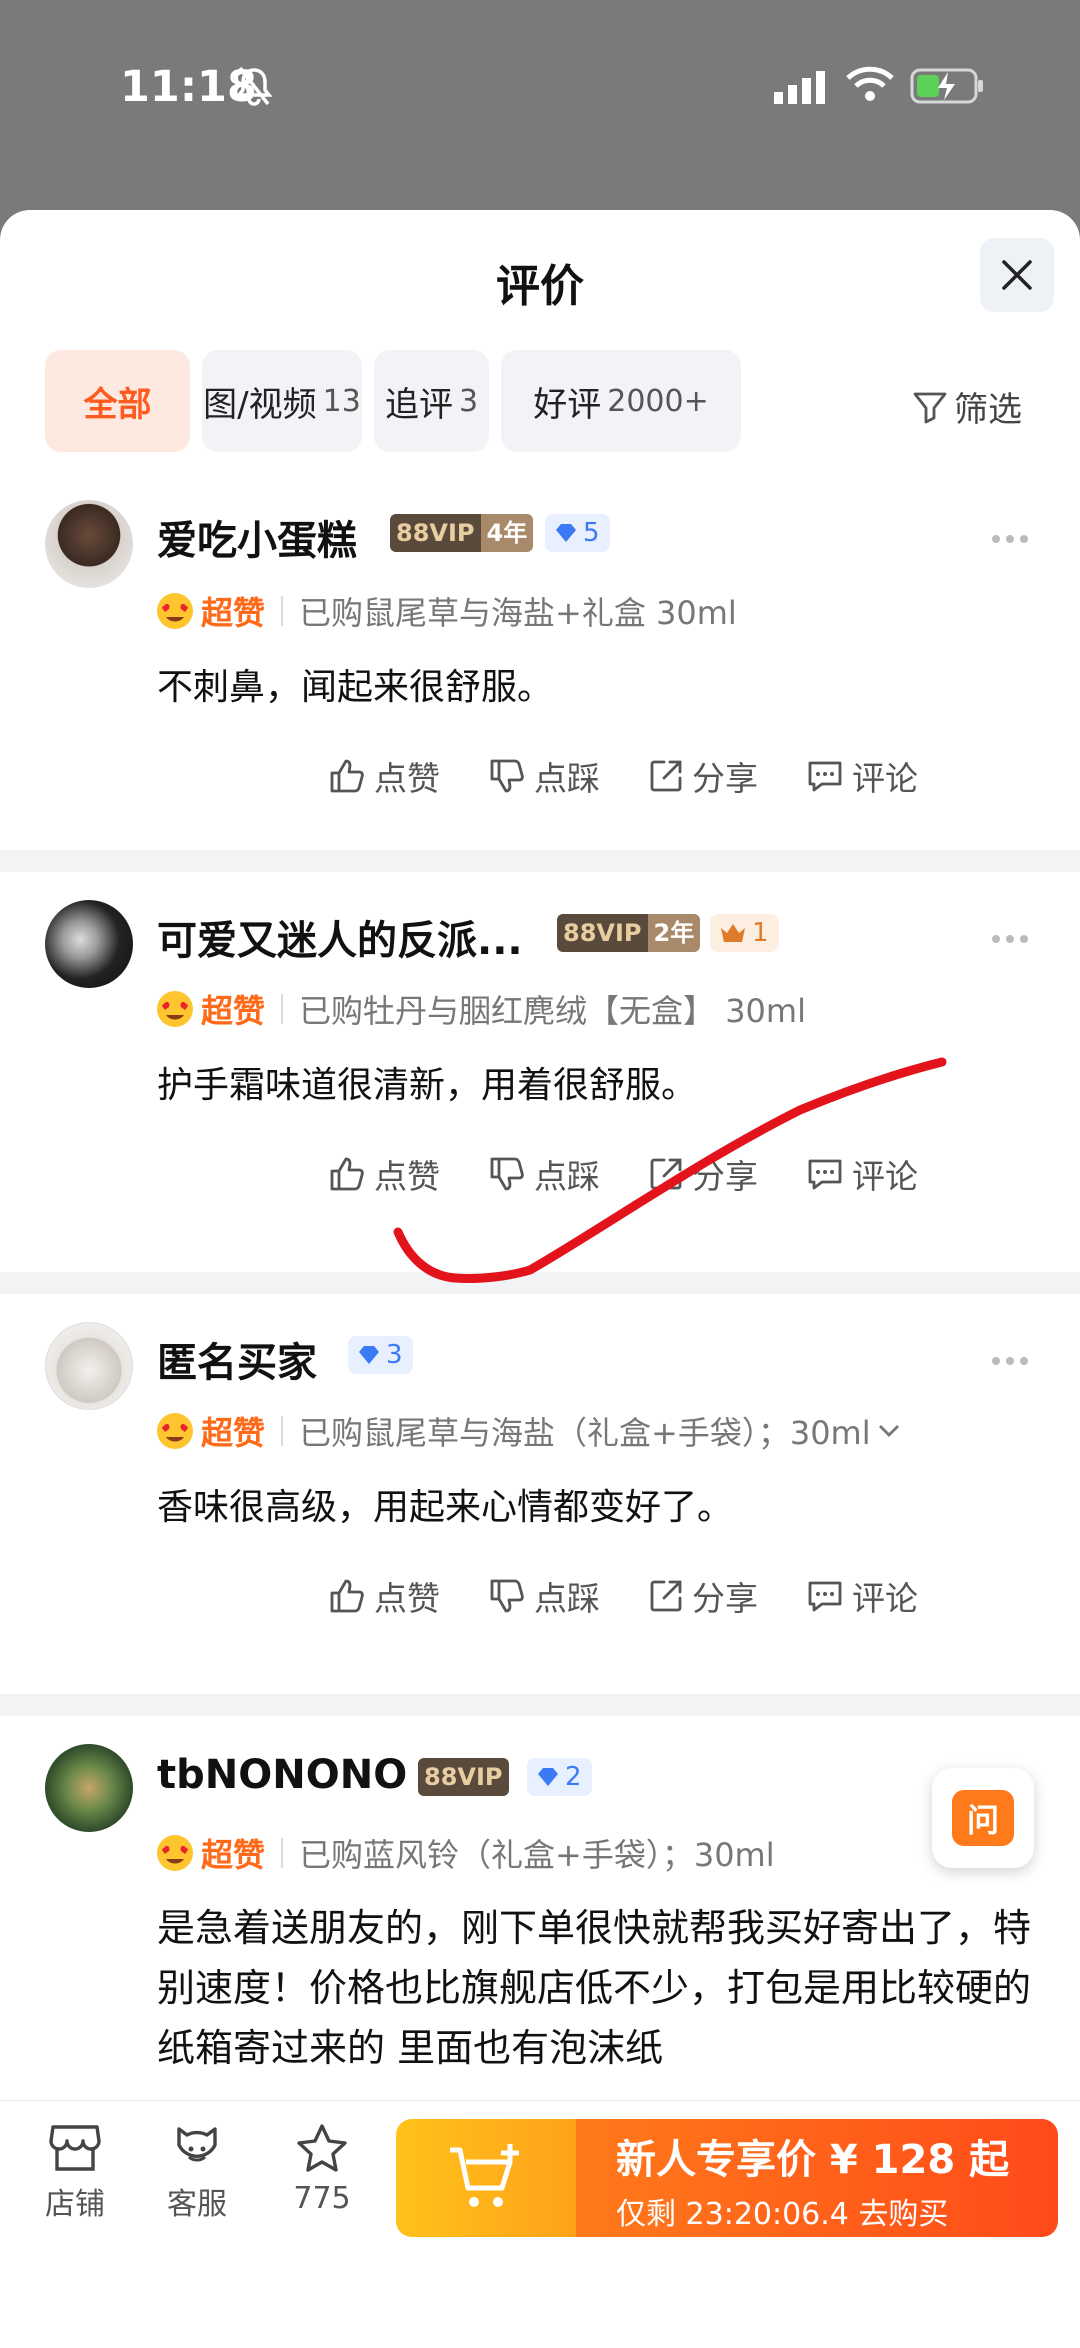  What do you see at coordinates (658, 401) in the screenshot?
I see `chip-count: 2000+` at bounding box center [658, 401].